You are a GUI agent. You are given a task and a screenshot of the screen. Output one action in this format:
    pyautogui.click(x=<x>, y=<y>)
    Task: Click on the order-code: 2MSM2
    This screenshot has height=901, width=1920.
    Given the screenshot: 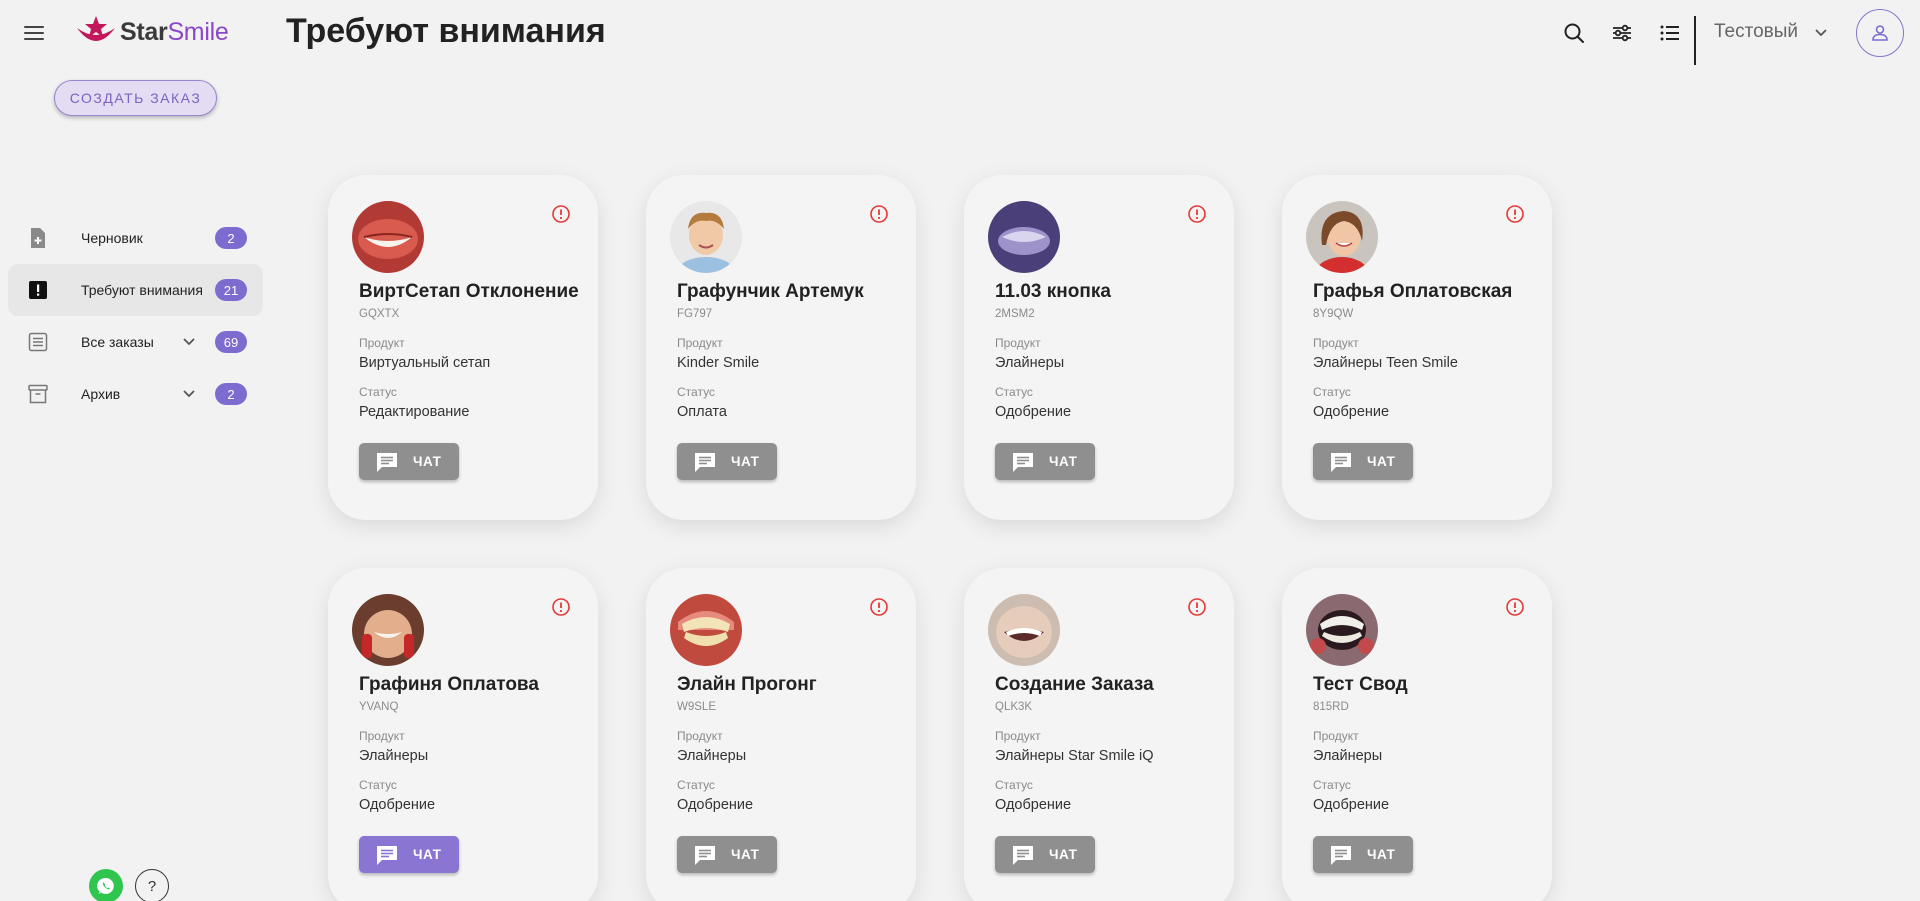 What is the action you would take?
    pyautogui.click(x=1015, y=314)
    